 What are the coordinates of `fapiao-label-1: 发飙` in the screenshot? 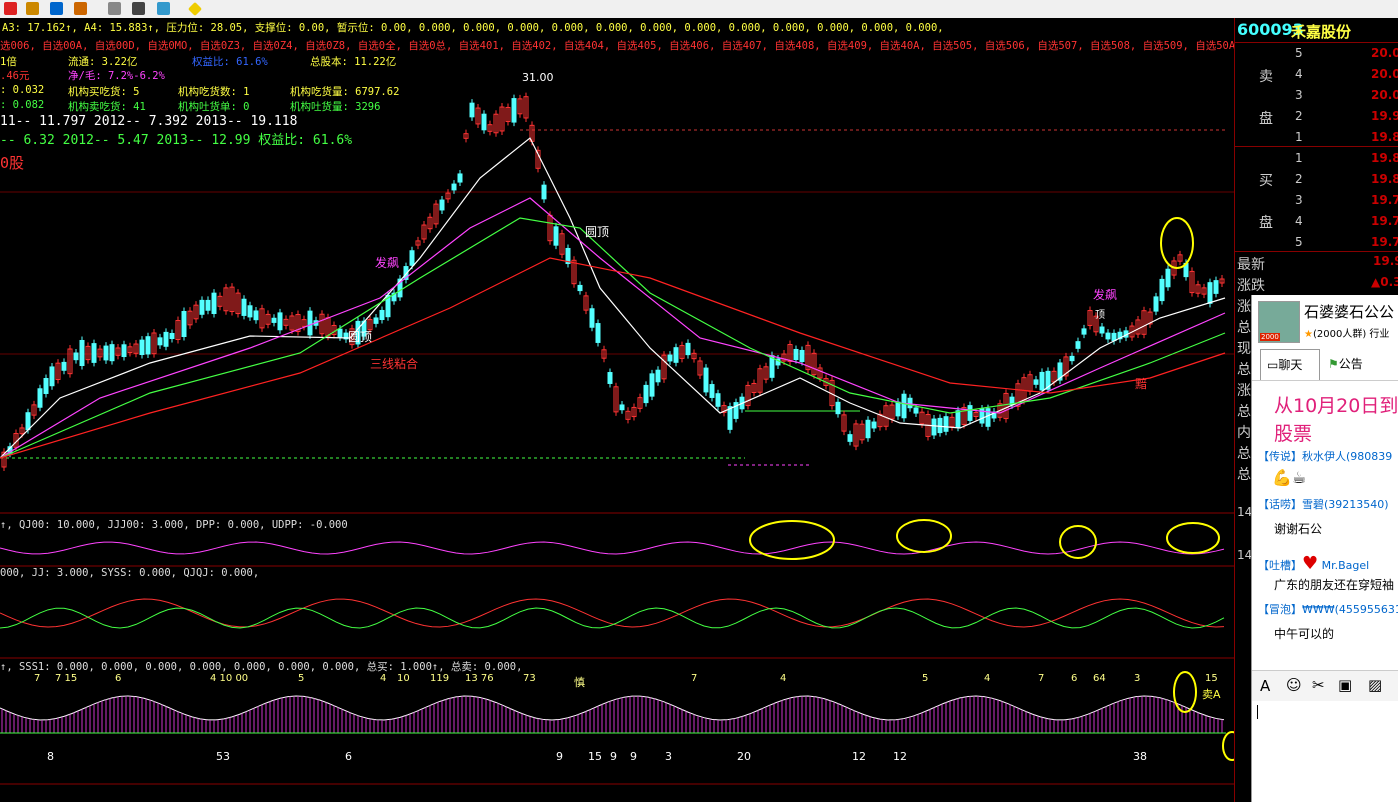 It's located at (387, 263).